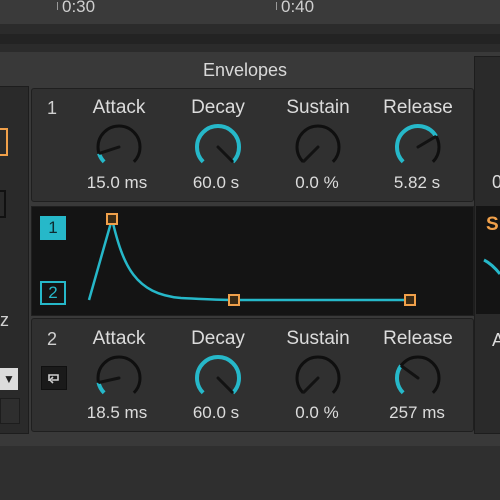  Describe the element at coordinates (234, 300) in the screenshot. I see `decay-breakpoint` at that location.